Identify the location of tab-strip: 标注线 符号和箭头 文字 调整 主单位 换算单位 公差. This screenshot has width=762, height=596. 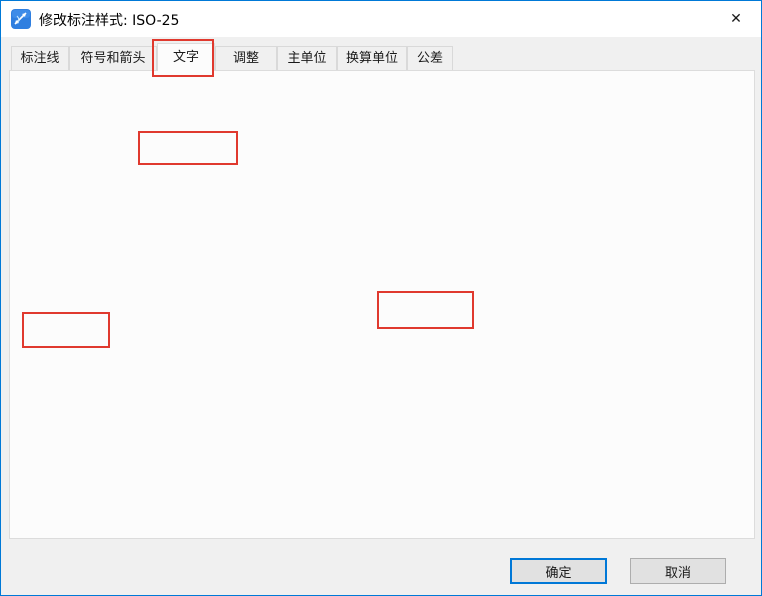
(232, 57).